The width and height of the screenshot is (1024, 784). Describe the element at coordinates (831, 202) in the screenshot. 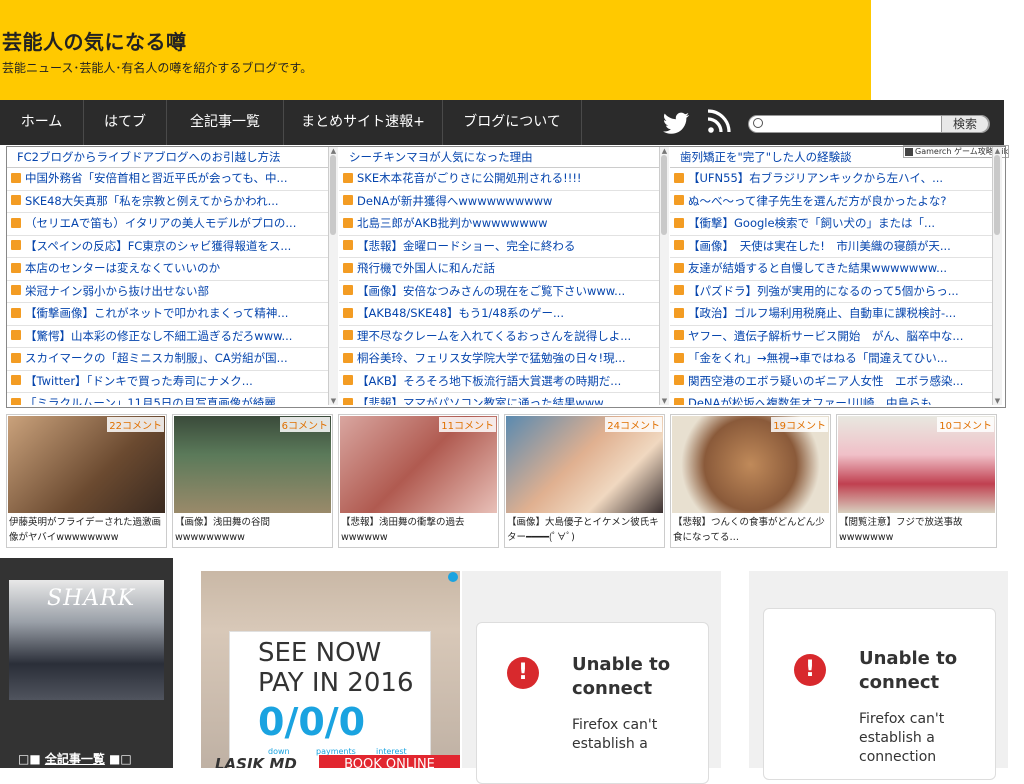

I see `feed-item: ぬ～べ～って律子先生を選んだ方が良かったよな?` at that location.